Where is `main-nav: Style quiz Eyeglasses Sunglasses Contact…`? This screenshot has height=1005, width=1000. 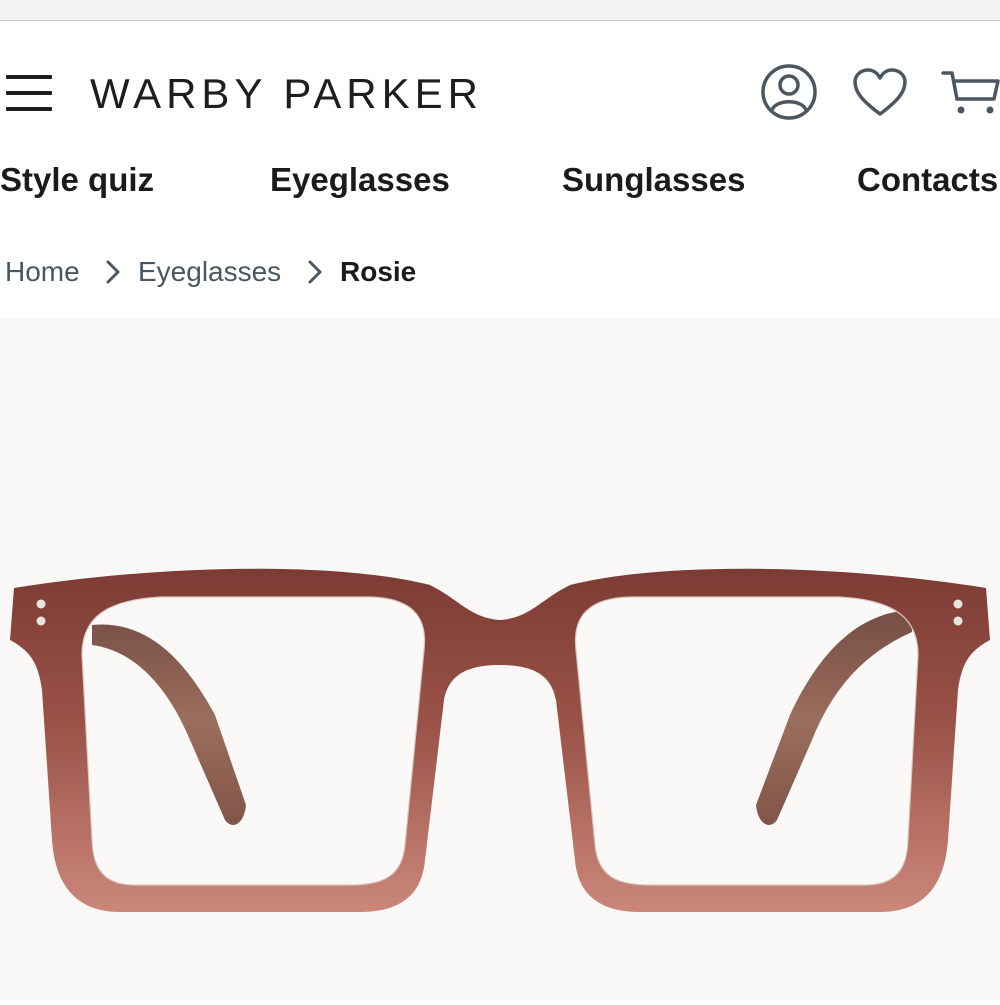
main-nav: Style quiz Eyeglasses Sunglasses Contact… is located at coordinates (500, 180).